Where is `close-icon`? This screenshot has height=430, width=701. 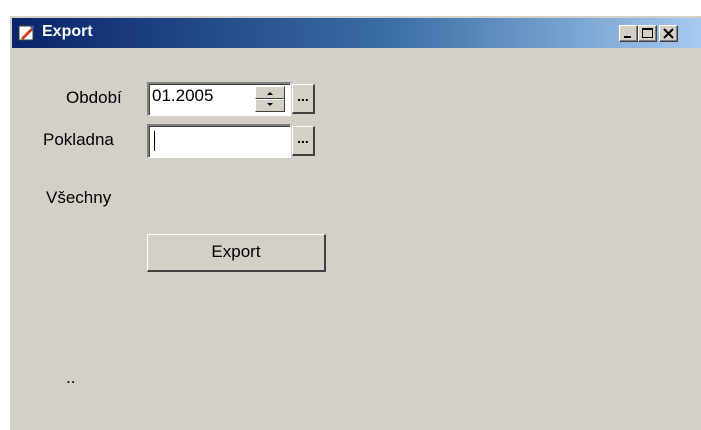 close-icon is located at coordinates (668, 33).